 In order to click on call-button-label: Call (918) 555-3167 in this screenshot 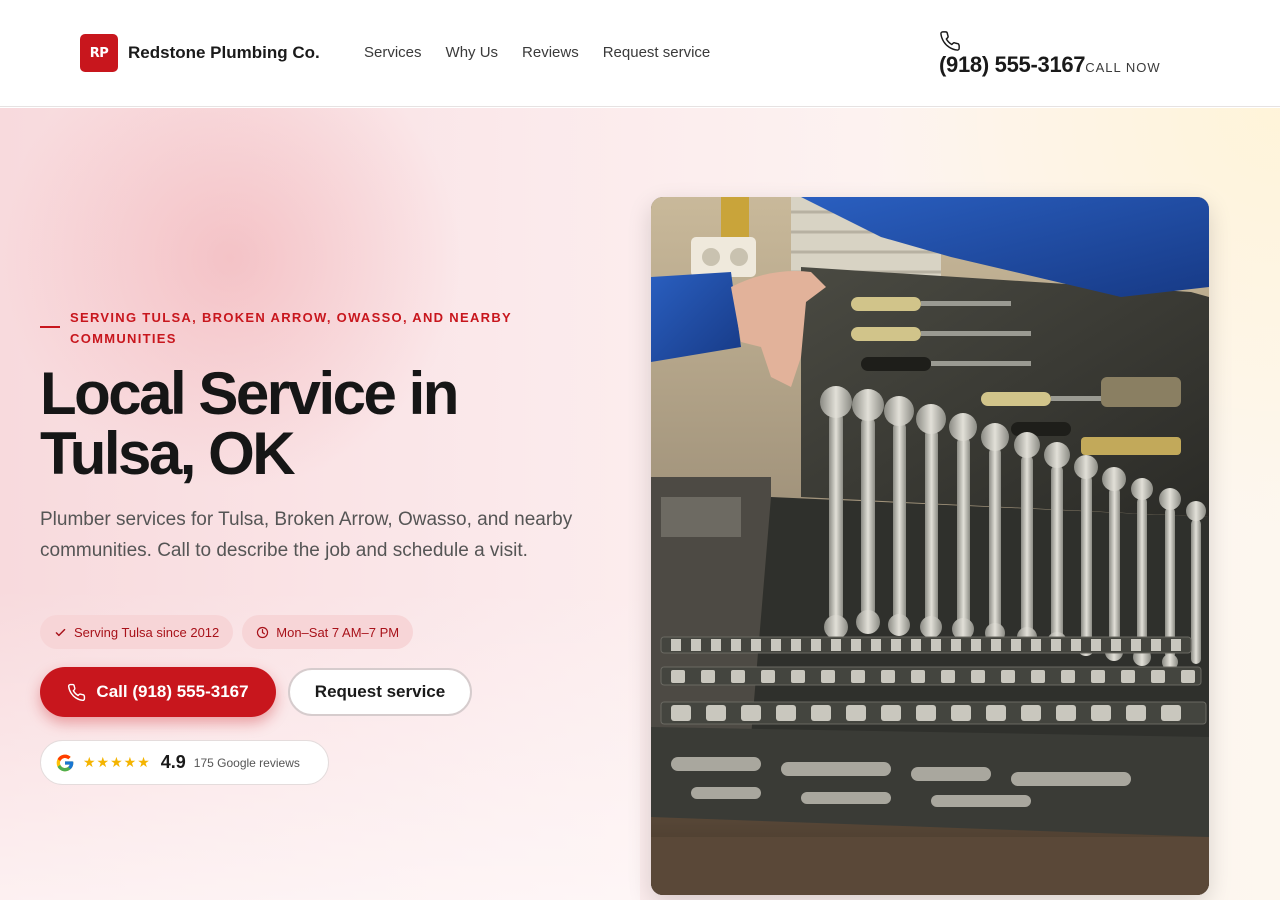, I will do `click(172, 691)`.